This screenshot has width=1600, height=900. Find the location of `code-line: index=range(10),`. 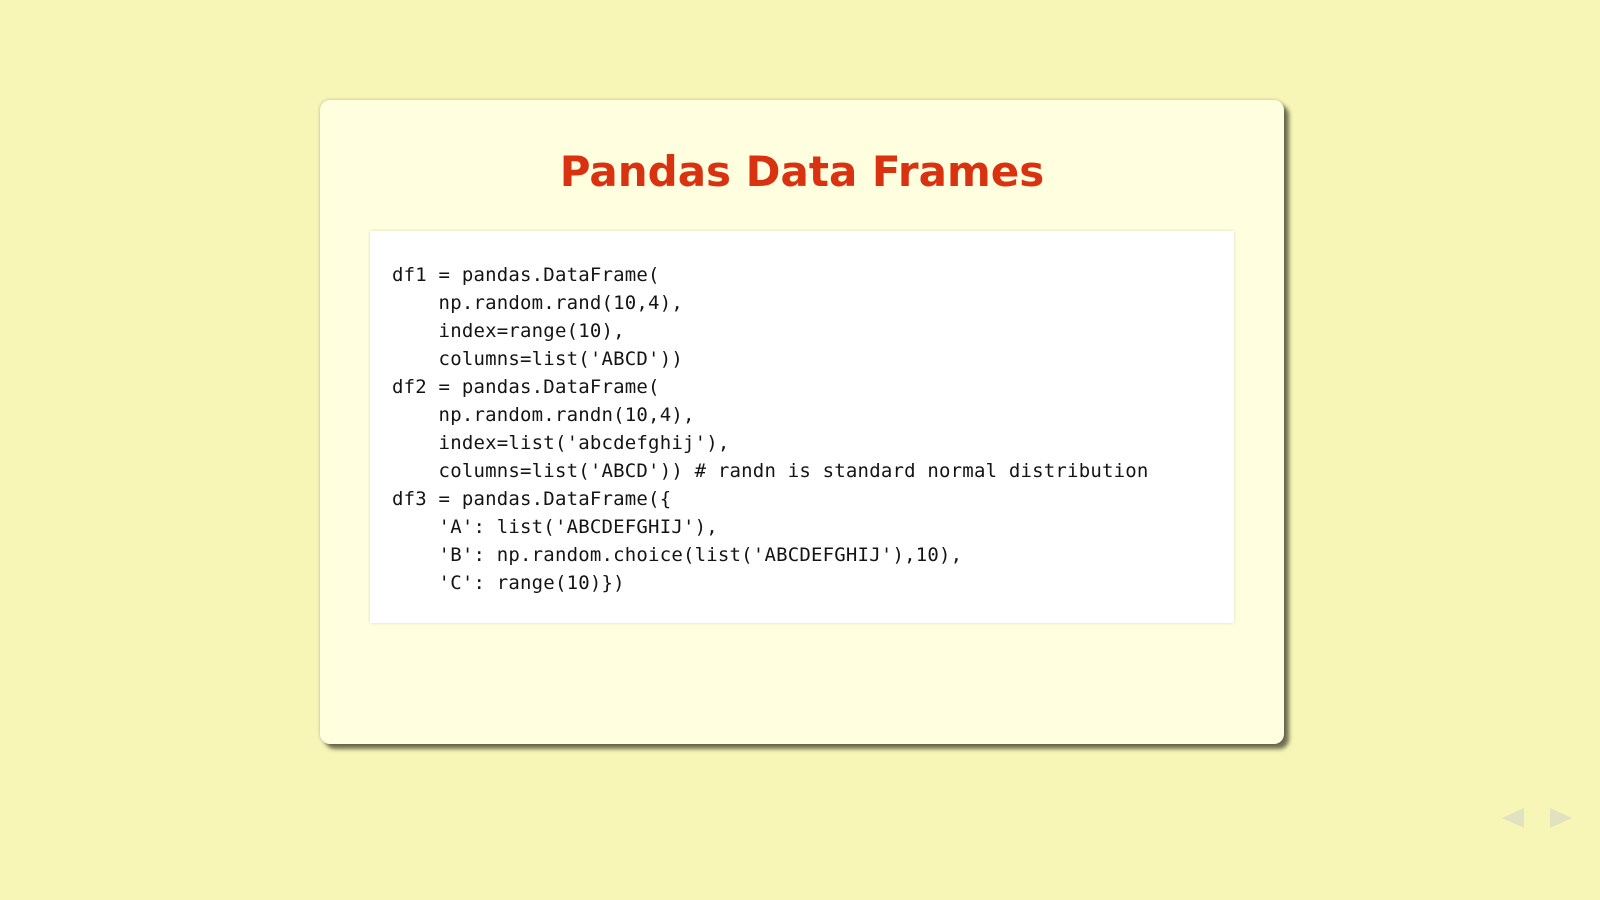

code-line: index=range(10), is located at coordinates (508, 331).